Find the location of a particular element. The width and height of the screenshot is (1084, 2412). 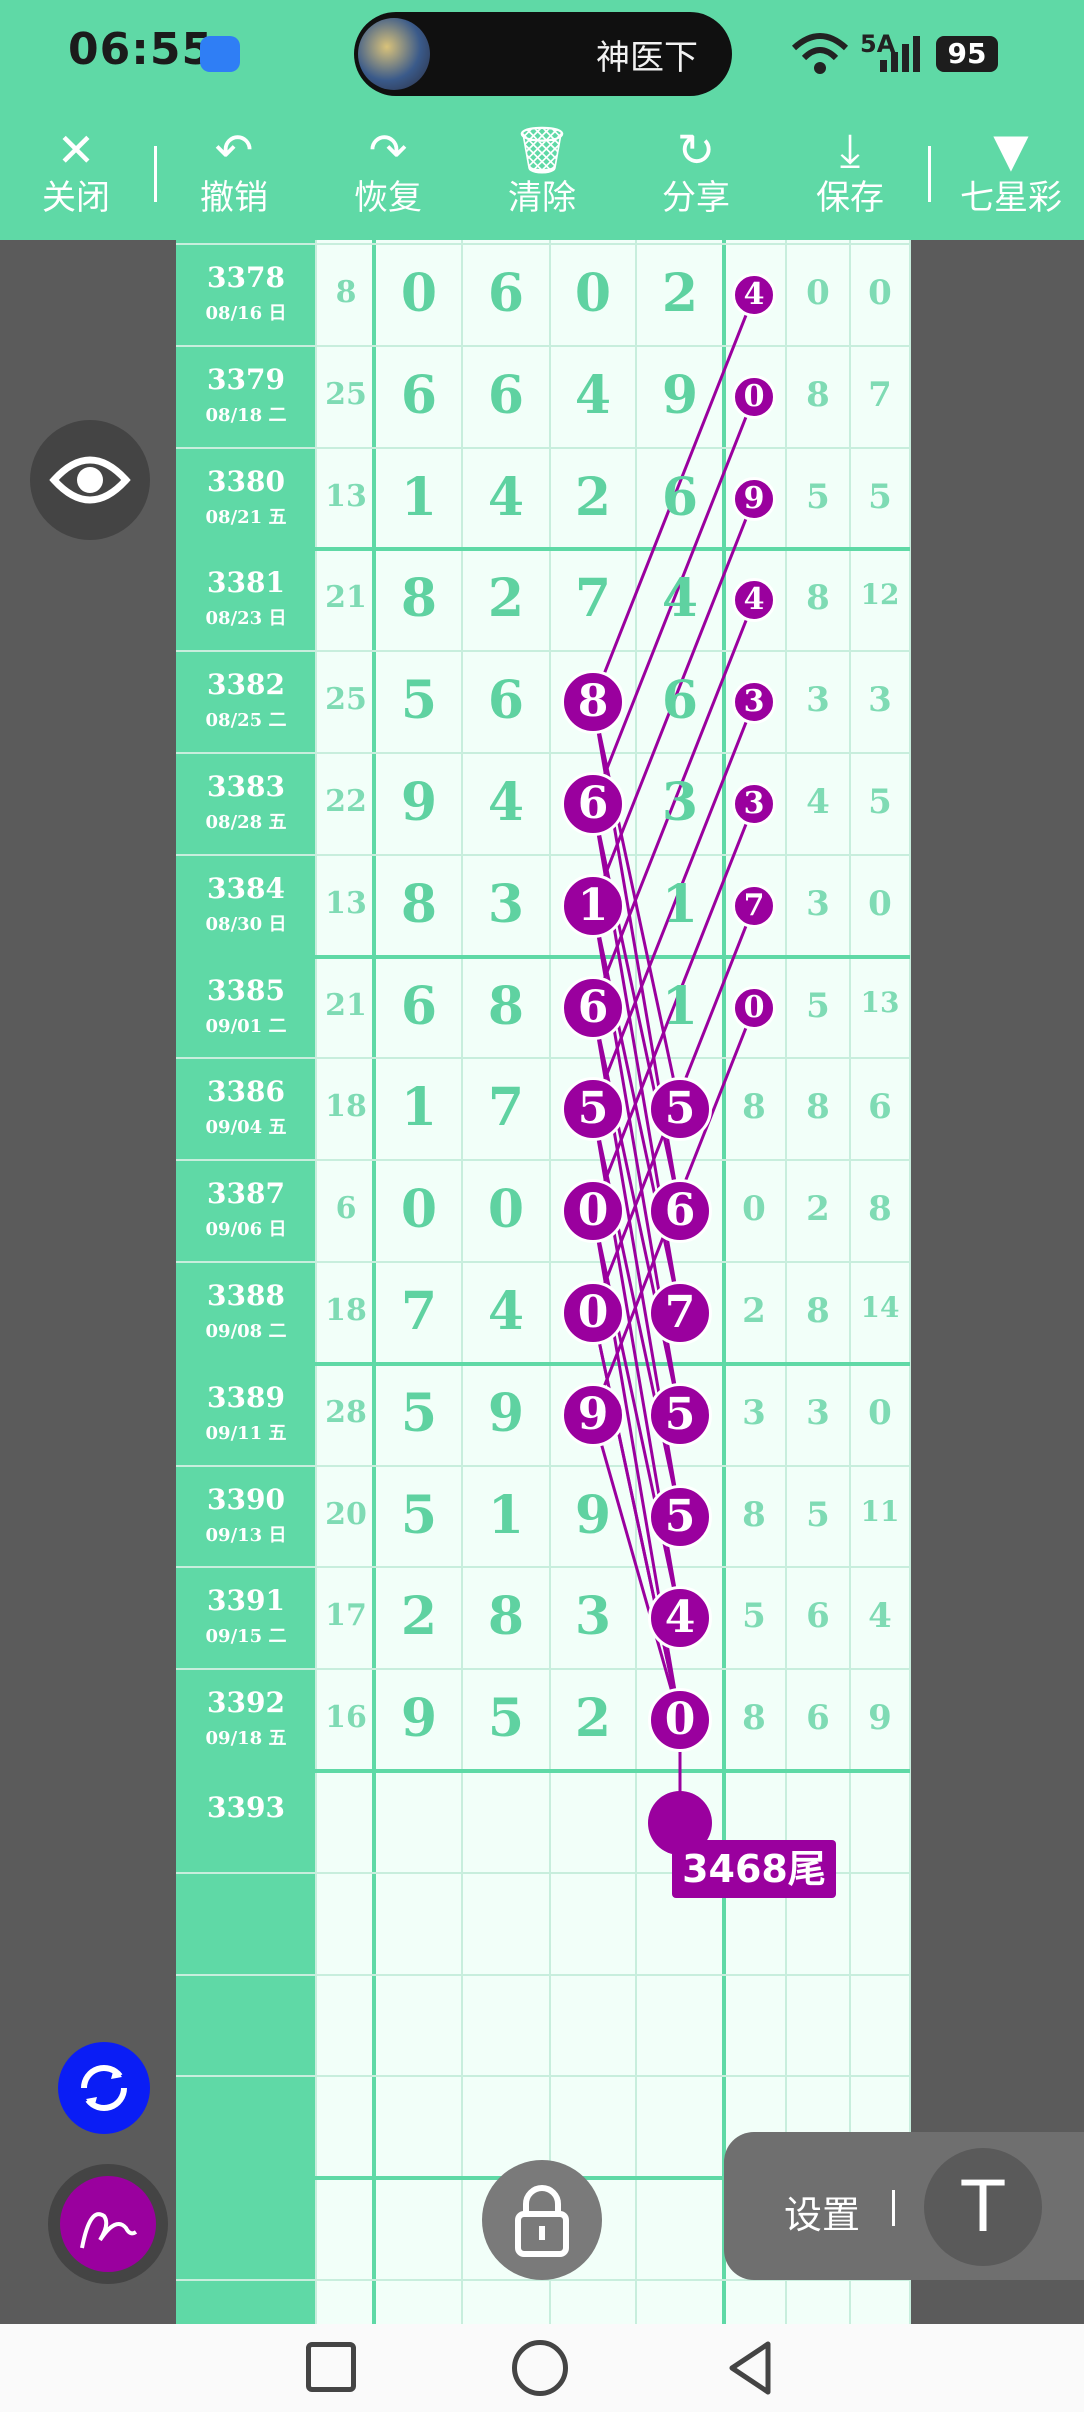

extra-cell: 2 is located at coordinates (818, 1209).